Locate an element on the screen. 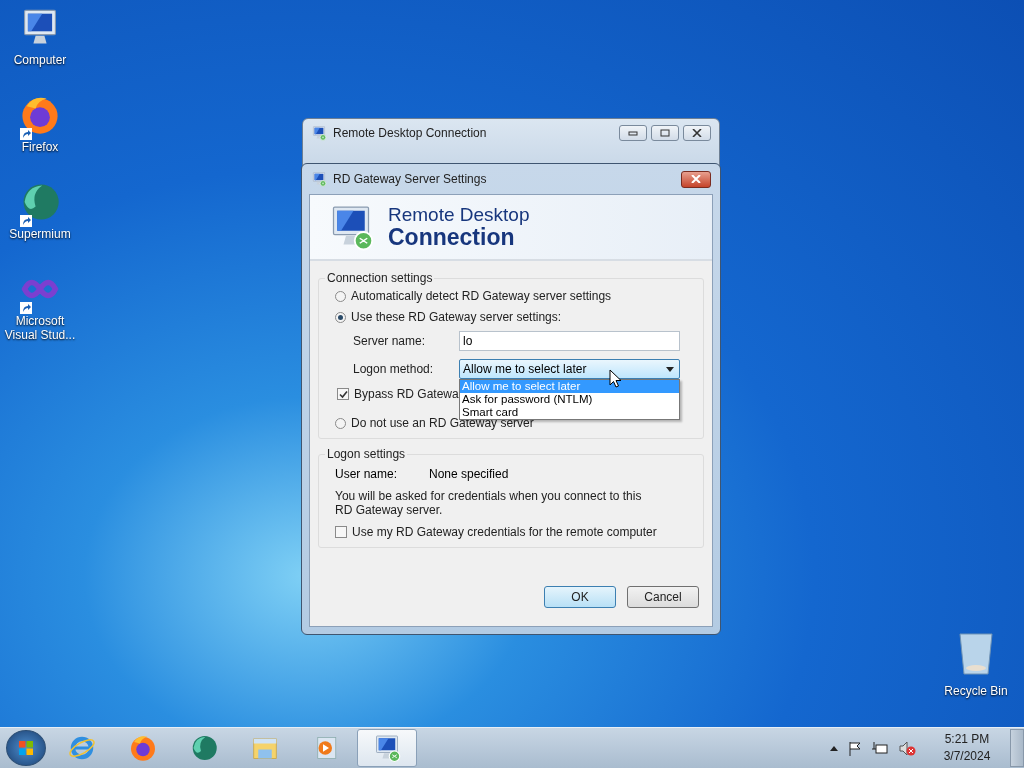 The height and width of the screenshot is (768, 1024). taskbar-button is located at coordinates (387, 748).